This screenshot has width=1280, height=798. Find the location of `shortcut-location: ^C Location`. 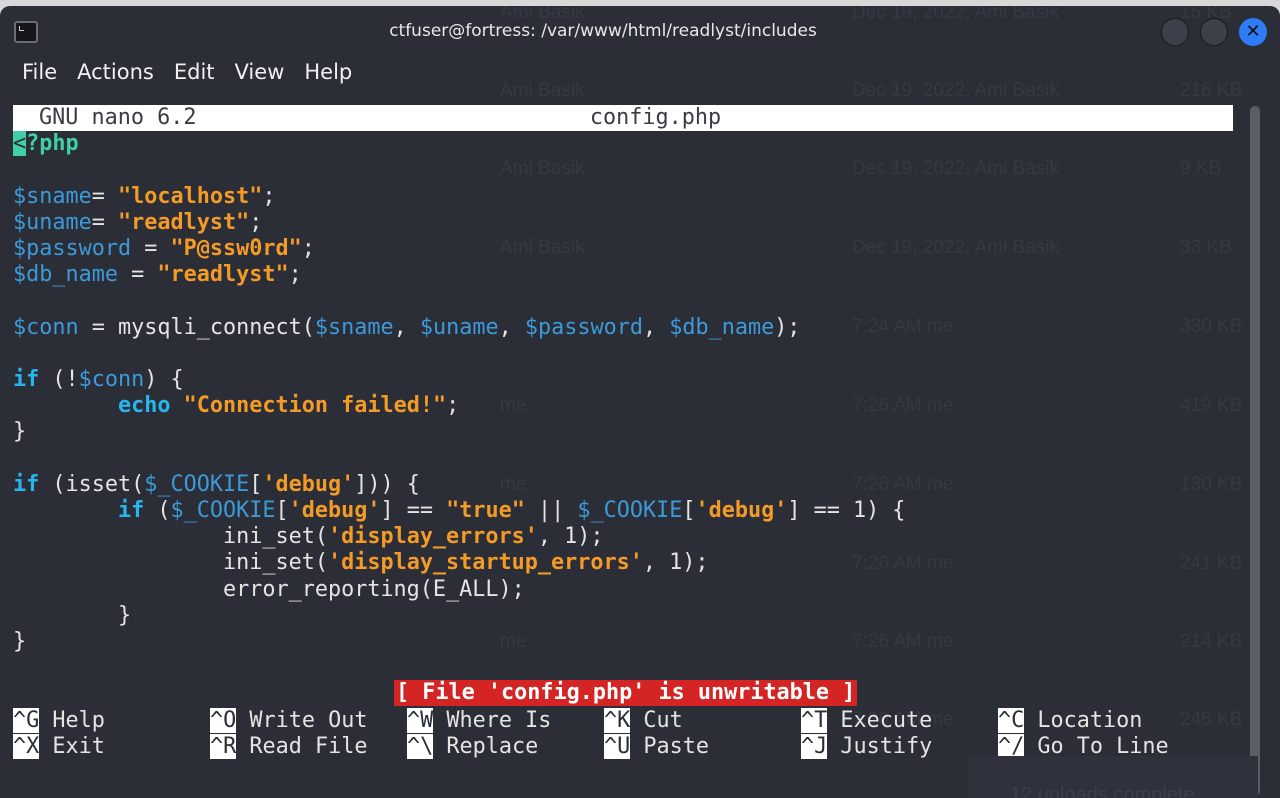

shortcut-location: ^C Location is located at coordinates (1070, 720).